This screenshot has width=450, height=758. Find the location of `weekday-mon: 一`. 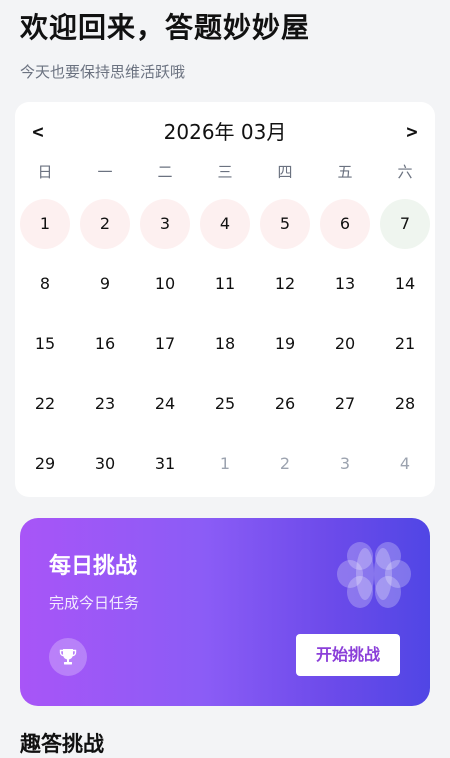

weekday-mon: 一 is located at coordinates (105, 172).